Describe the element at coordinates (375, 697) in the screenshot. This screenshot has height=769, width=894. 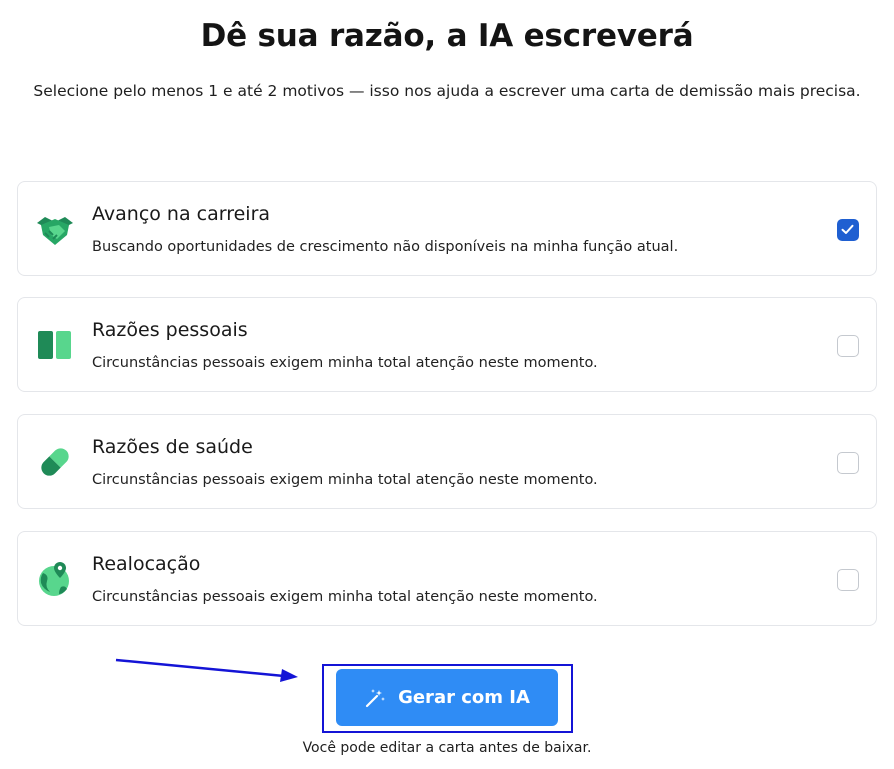
I see `magic-wand-icon` at that location.